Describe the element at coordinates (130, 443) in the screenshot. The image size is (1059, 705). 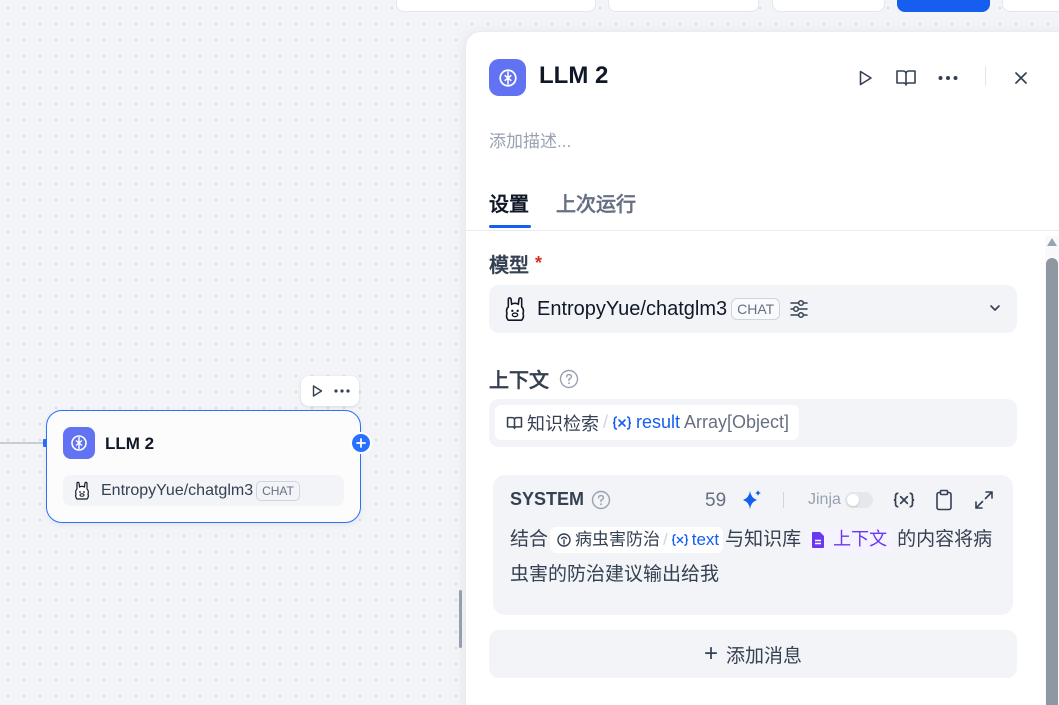
I see `node-title: LLM 2` at that location.